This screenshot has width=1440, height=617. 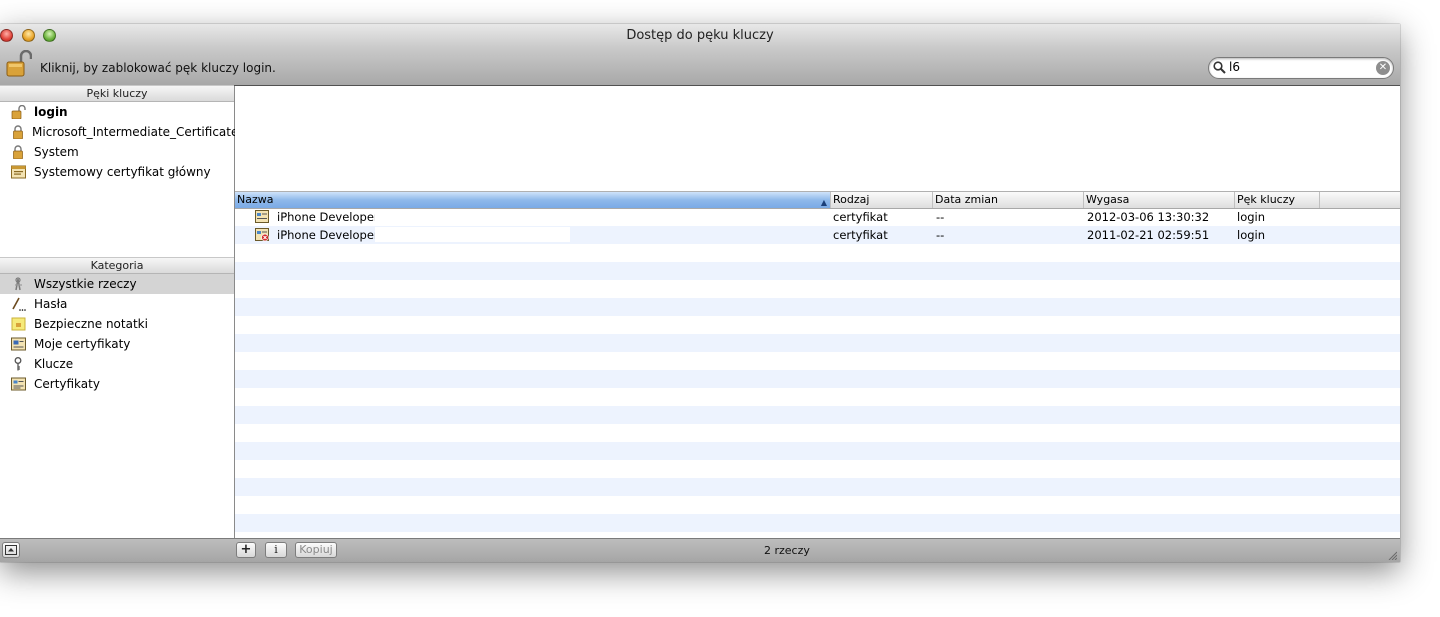 What do you see at coordinates (1008, 200) in the screenshot?
I see `column-header-modified: Data zmian` at bounding box center [1008, 200].